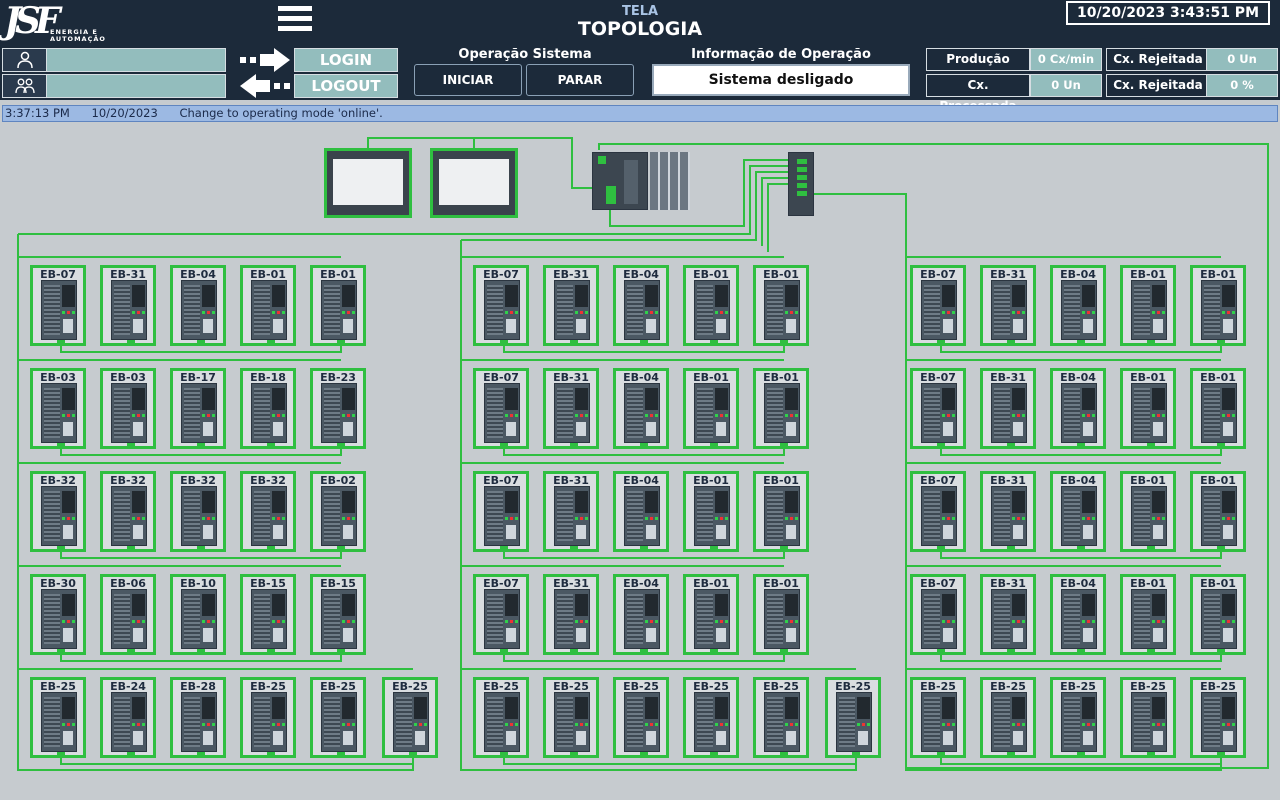 Image resolution: width=1280 pixels, height=800 pixels. Describe the element at coordinates (640, 11) in the screenshot. I see `screen-label: TELA` at that location.